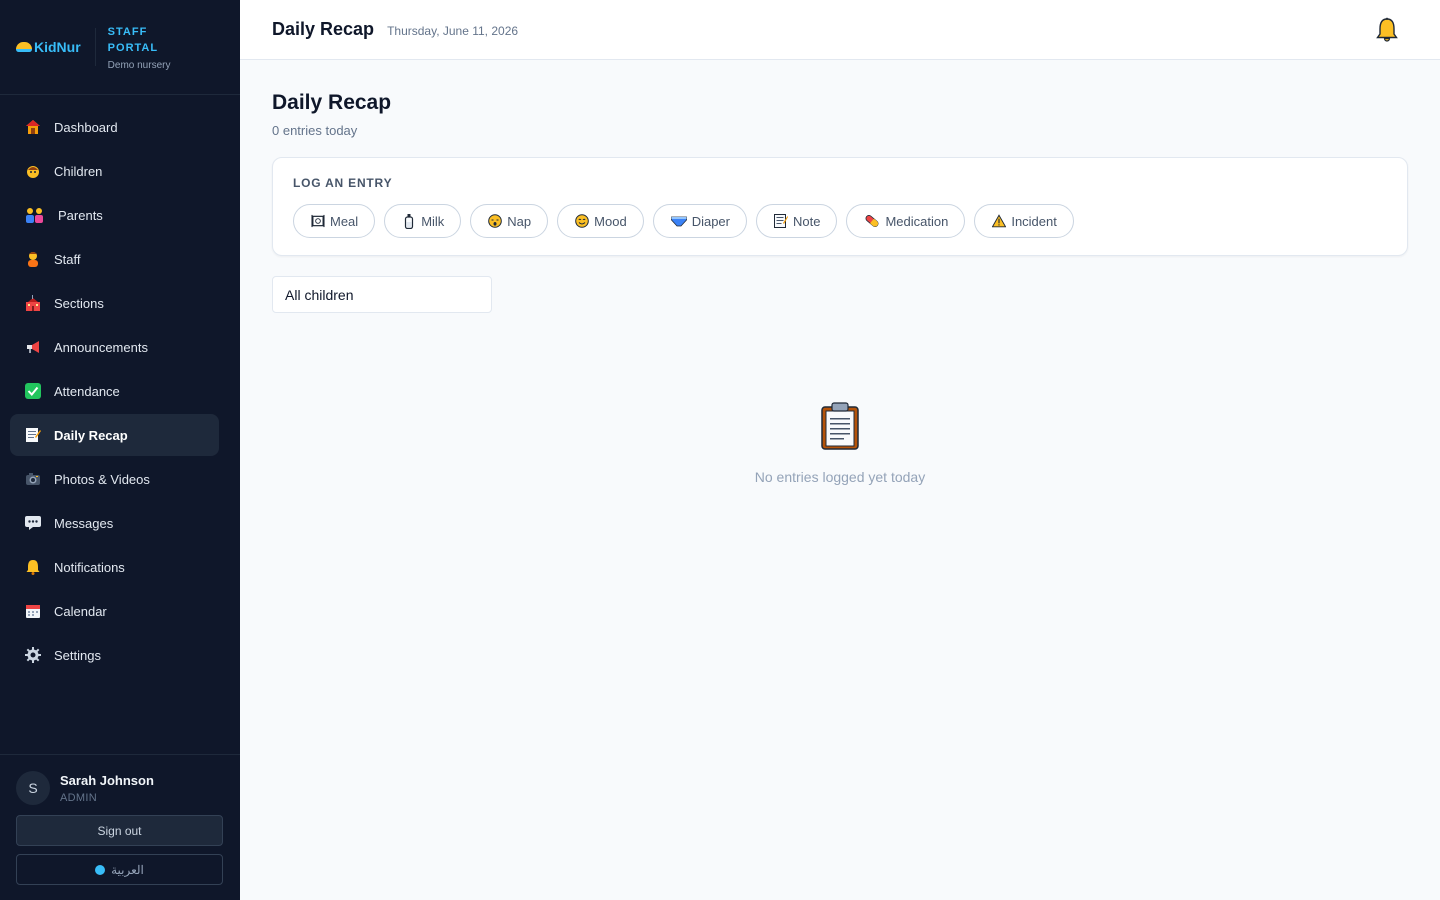 The image size is (1440, 900). I want to click on sidebar-item-staff: Staff, so click(114, 259).